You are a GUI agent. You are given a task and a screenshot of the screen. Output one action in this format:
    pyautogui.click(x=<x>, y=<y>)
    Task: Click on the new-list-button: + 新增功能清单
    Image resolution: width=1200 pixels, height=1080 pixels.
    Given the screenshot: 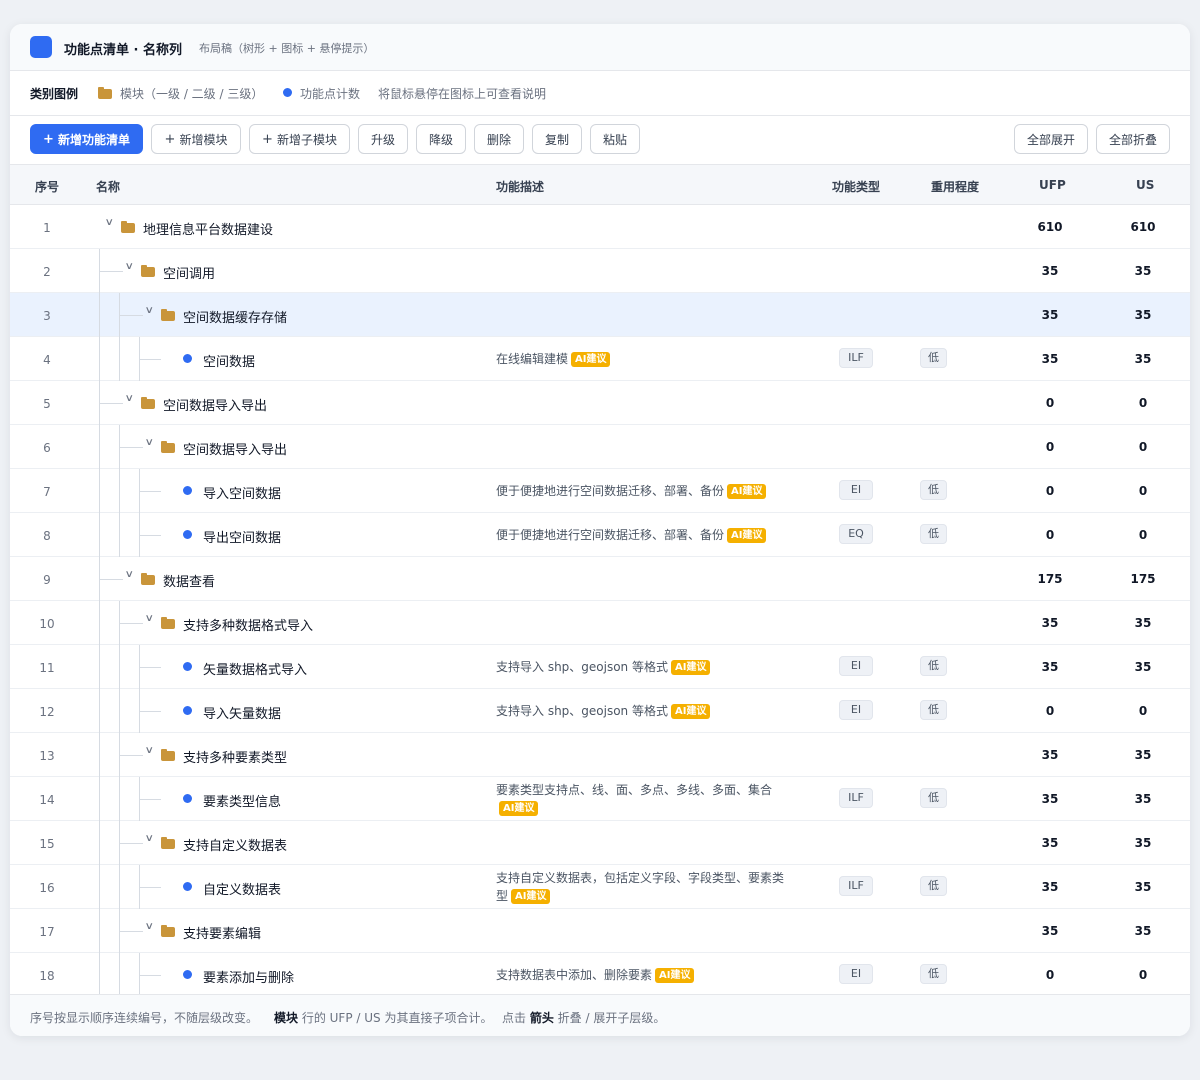 What is the action you would take?
    pyautogui.click(x=86, y=139)
    